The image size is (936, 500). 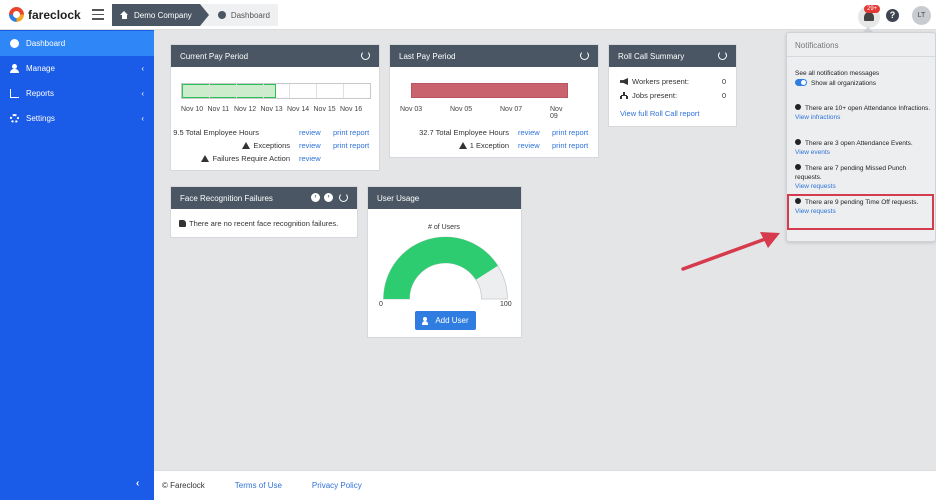 I want to click on help-button: ?, so click(x=892, y=15).